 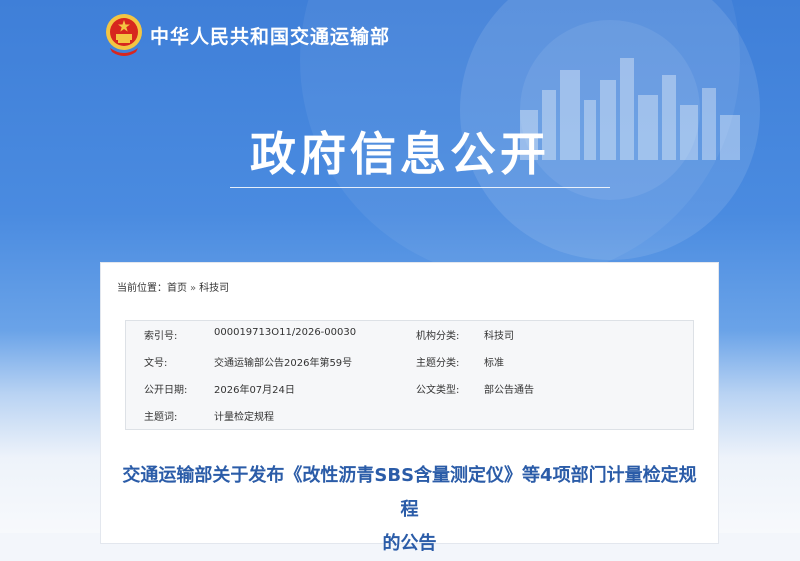 What do you see at coordinates (409, 414) in the screenshot?
I see `metadata-row: 主题词: 计量检定规程` at bounding box center [409, 414].